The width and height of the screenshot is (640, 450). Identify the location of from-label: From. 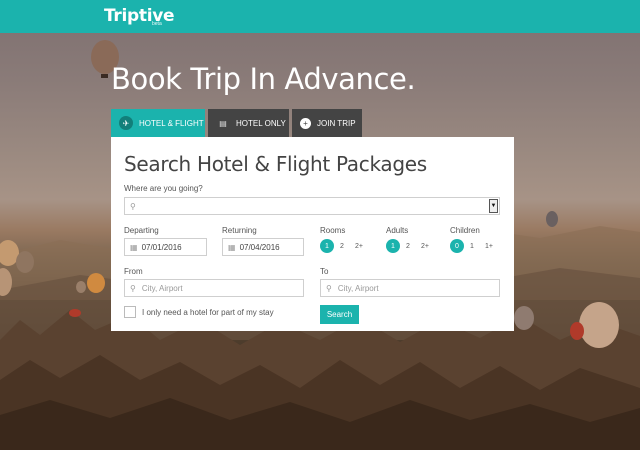
(133, 271).